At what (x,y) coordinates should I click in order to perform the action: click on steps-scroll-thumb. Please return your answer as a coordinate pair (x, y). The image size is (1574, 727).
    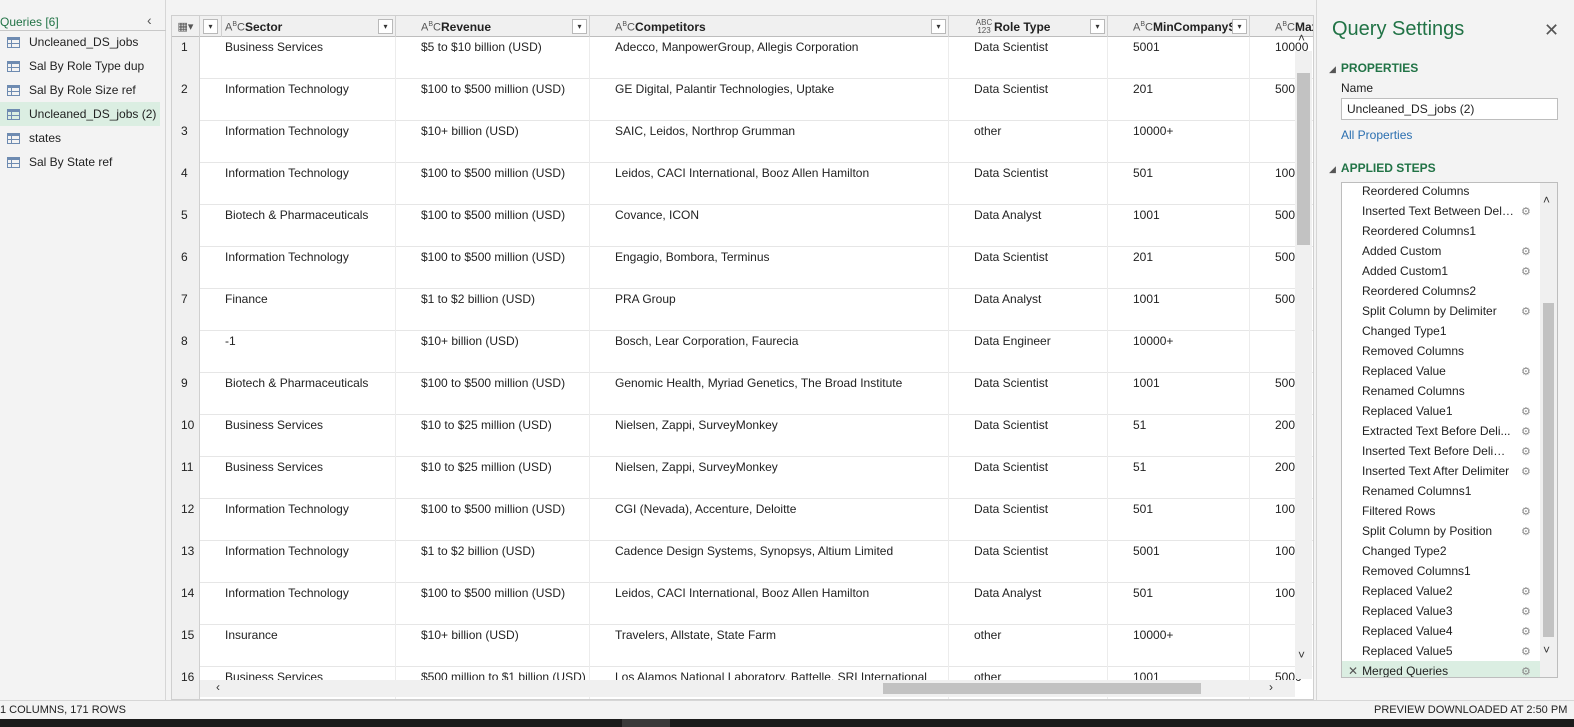
    Looking at the image, I should click on (1548, 470).